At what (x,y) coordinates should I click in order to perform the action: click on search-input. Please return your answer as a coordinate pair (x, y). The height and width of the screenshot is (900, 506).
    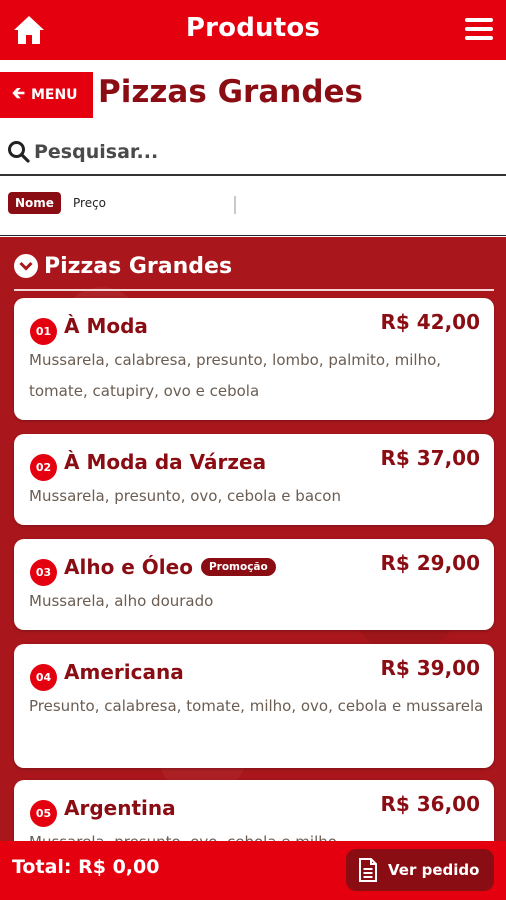
    Looking at the image, I should click on (264, 152).